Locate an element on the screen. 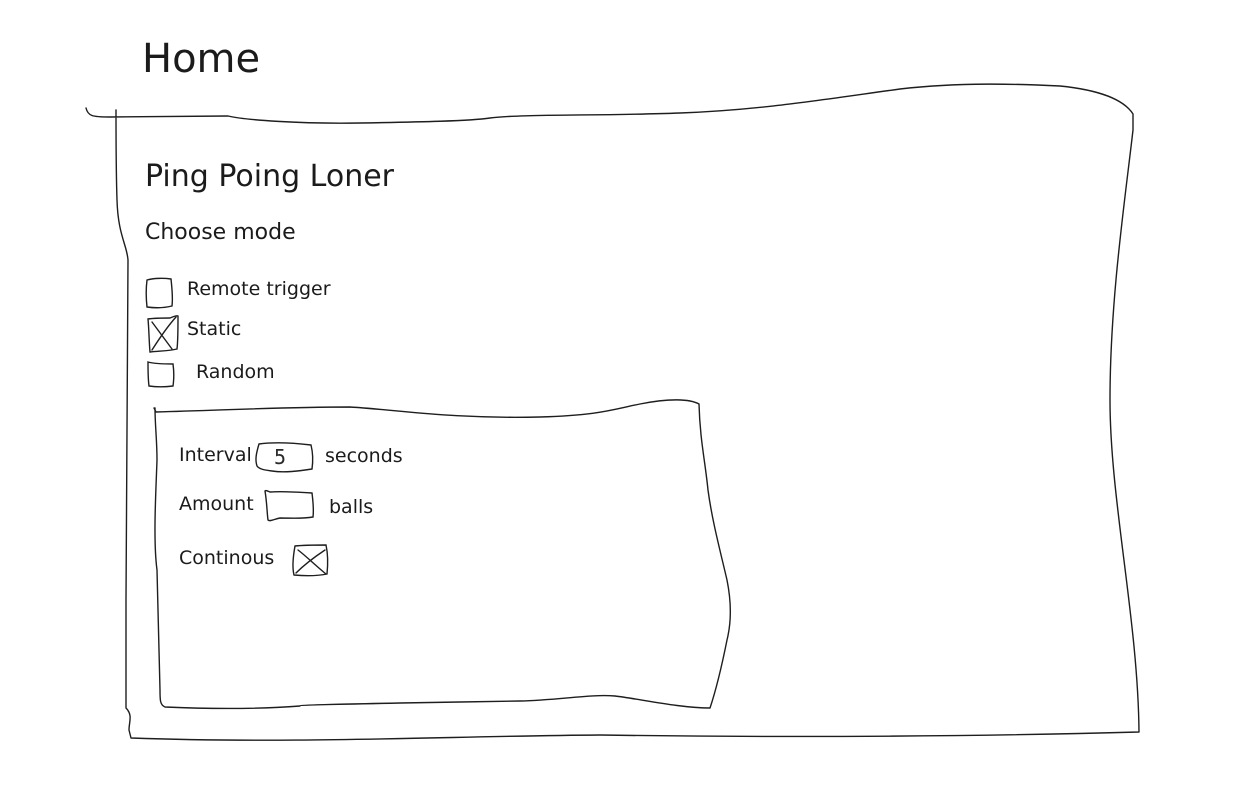 This screenshot has height=804, width=1242. interval-label: Interval is located at coordinates (215, 455).